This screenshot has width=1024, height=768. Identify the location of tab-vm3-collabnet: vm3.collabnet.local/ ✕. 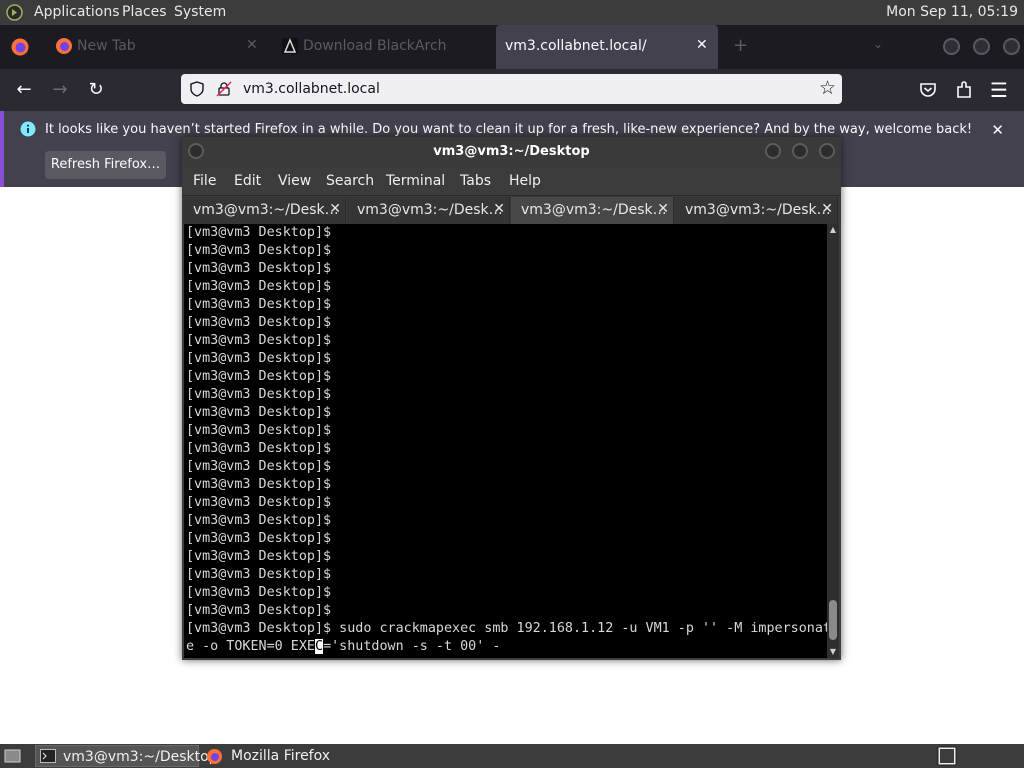
(607, 47).